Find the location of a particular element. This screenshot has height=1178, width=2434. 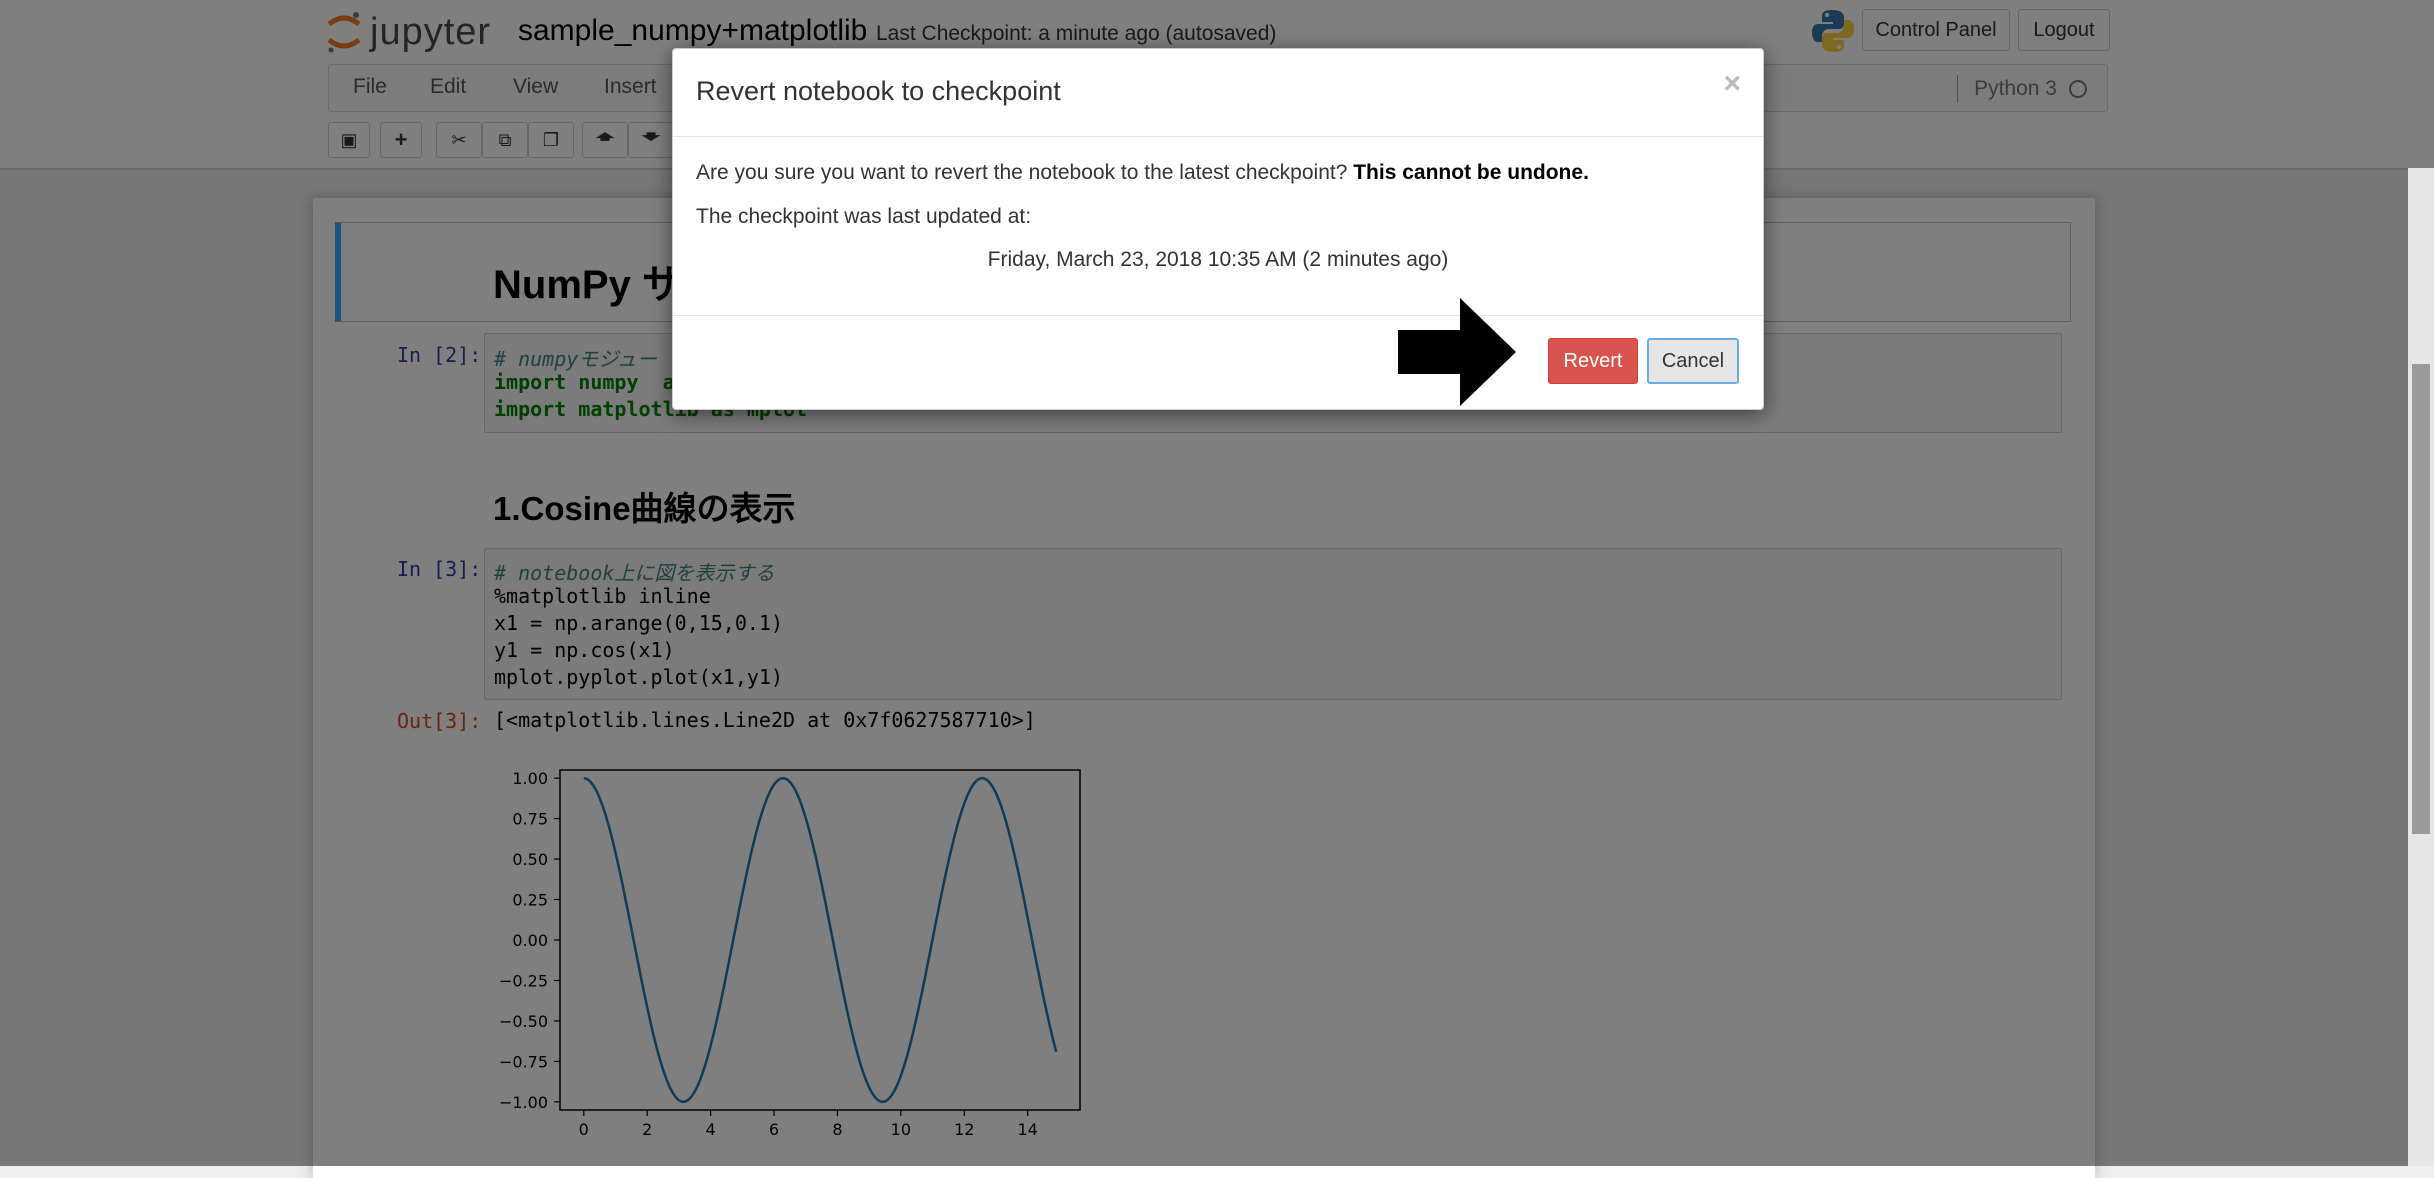

close-icon: × is located at coordinates (1732, 84).